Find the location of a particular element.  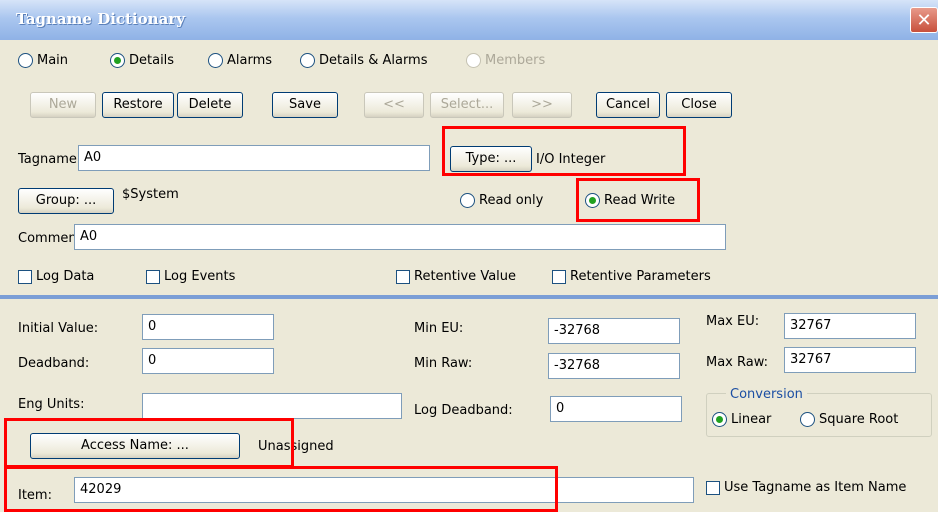

save-button: Save is located at coordinates (305, 105).